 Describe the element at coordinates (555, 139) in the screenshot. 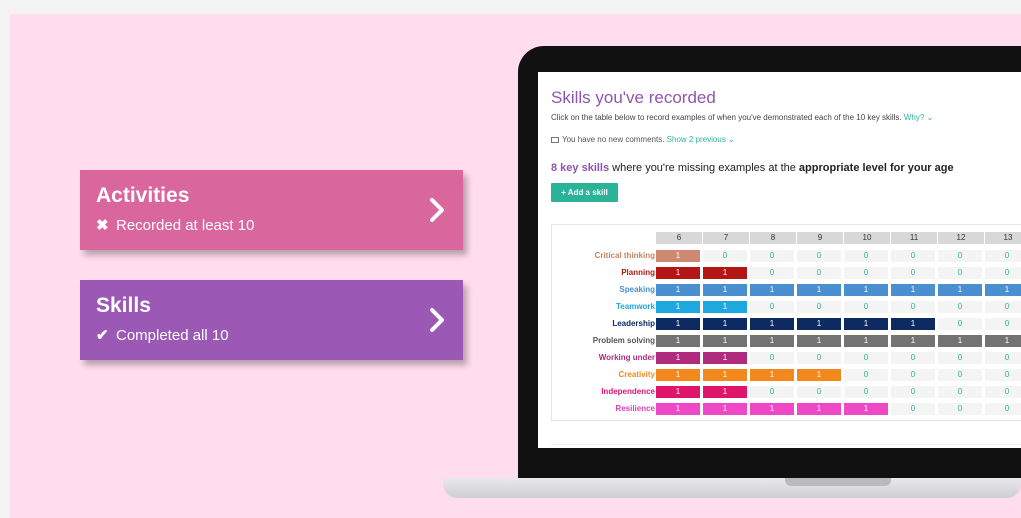

I see `envelope-icon` at that location.